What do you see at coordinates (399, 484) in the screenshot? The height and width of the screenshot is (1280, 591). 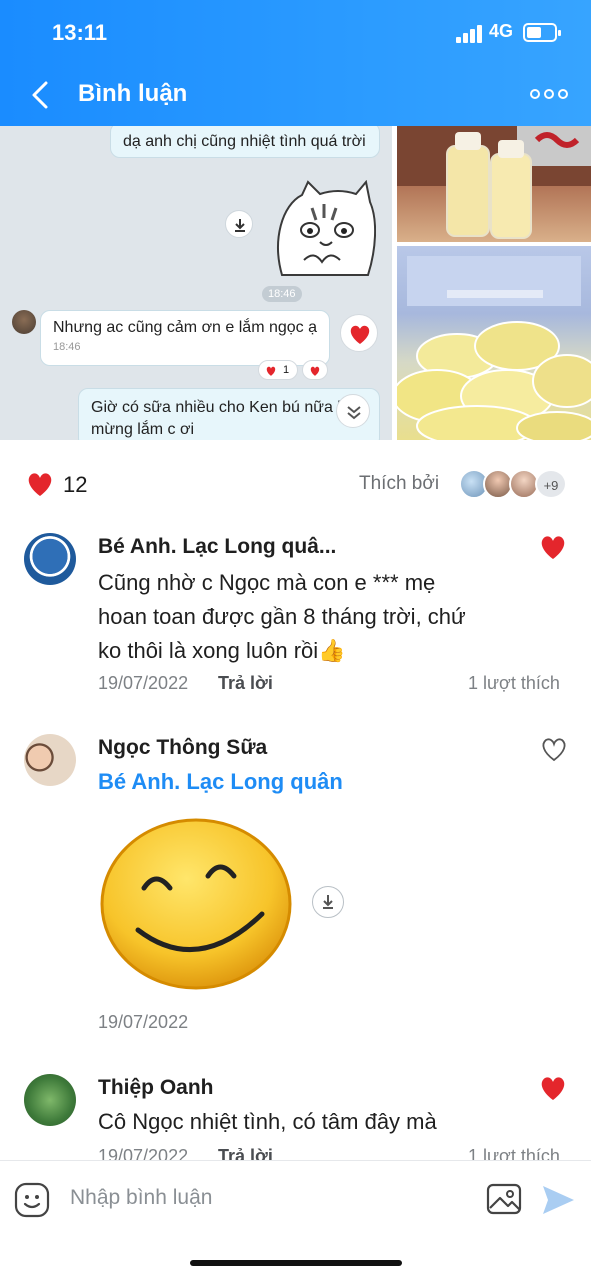 I see `liked-by-label: Thích bởi` at bounding box center [399, 484].